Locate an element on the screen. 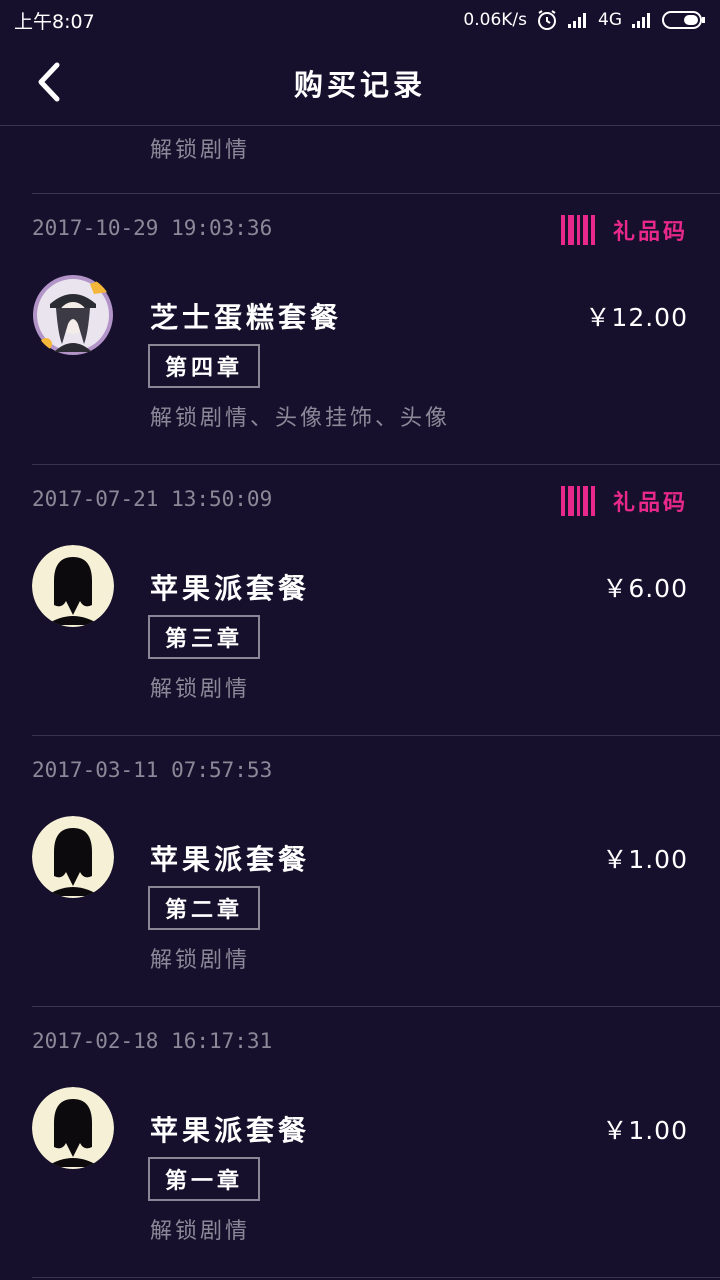 This screenshot has height=1280, width=720. app-header: 购买记录 is located at coordinates (360, 83).